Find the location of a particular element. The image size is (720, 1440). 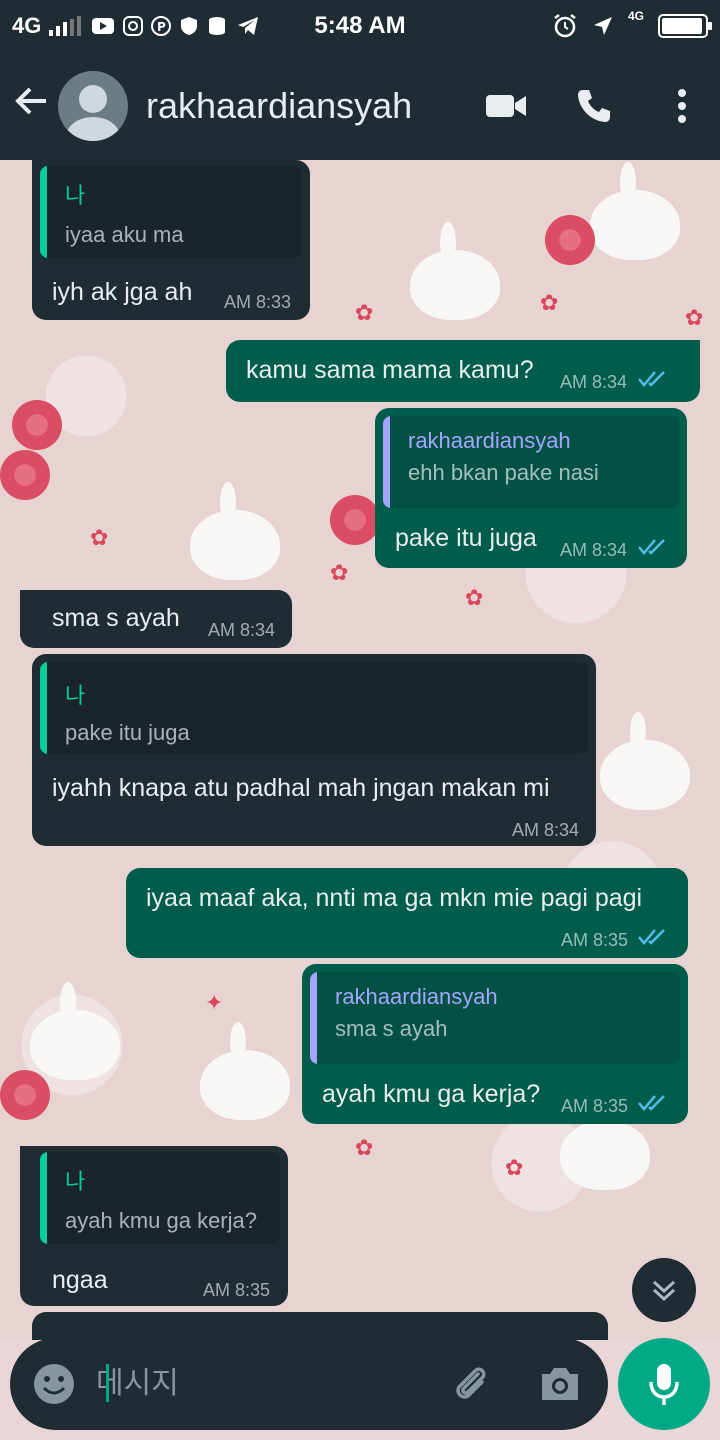

shield-icon is located at coordinates (189, 26).